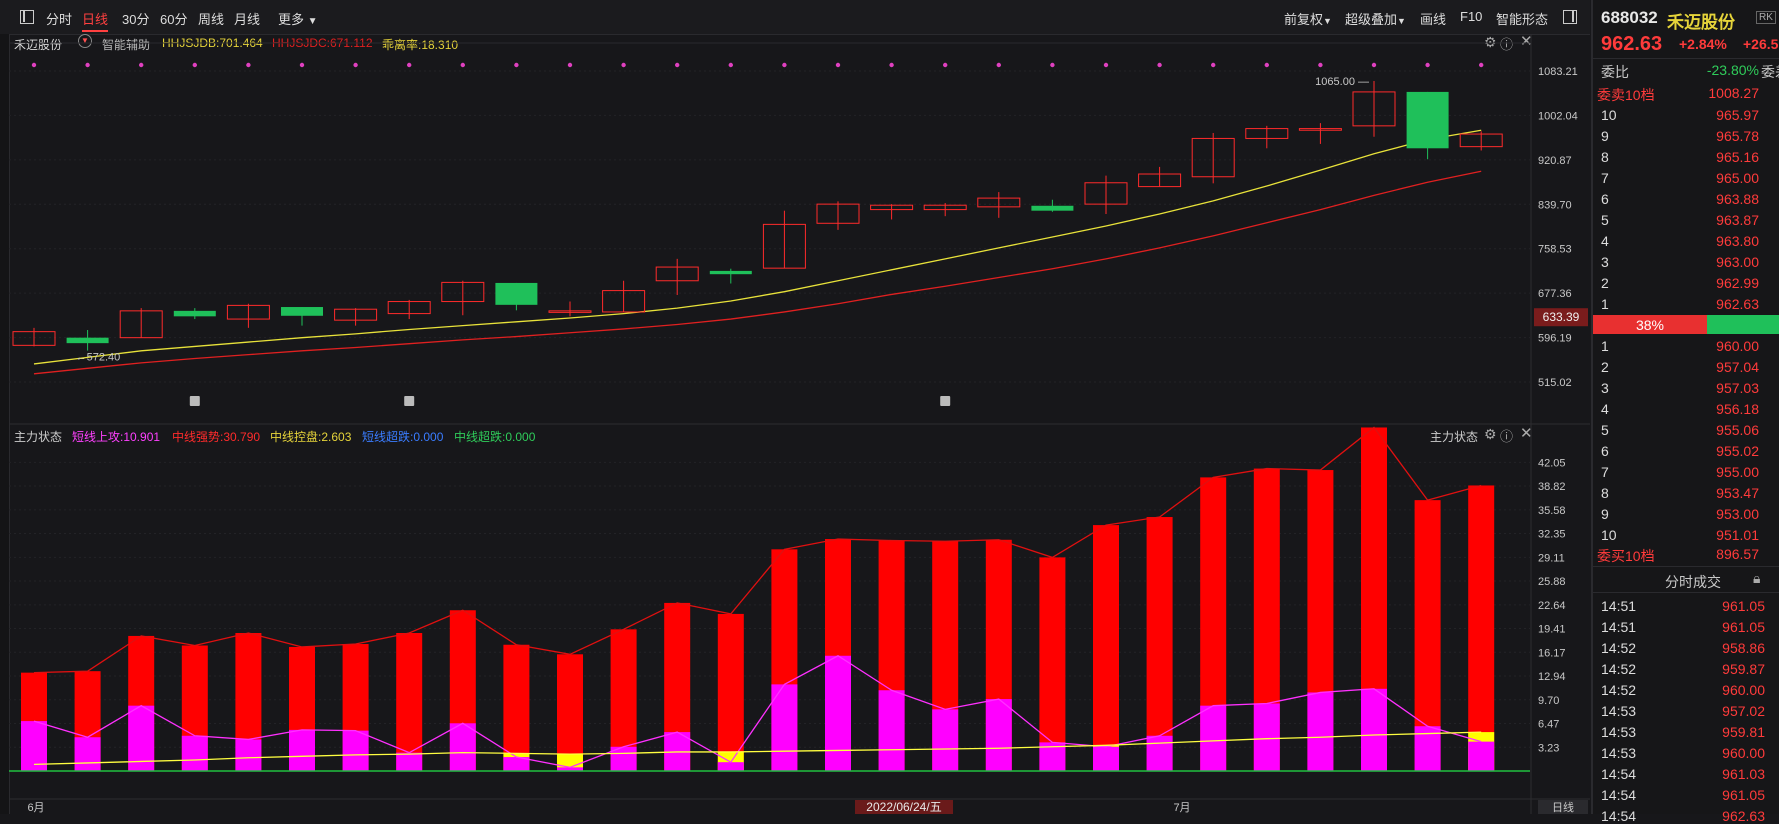  I want to click on buy-order-level: 5, so click(1605, 430).